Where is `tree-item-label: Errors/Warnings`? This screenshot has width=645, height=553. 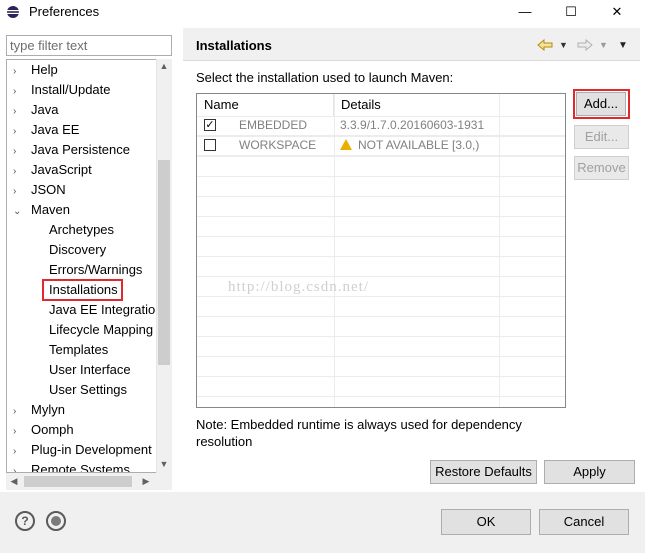
tree-item-label: Errors/Warnings is located at coordinates (96, 269).